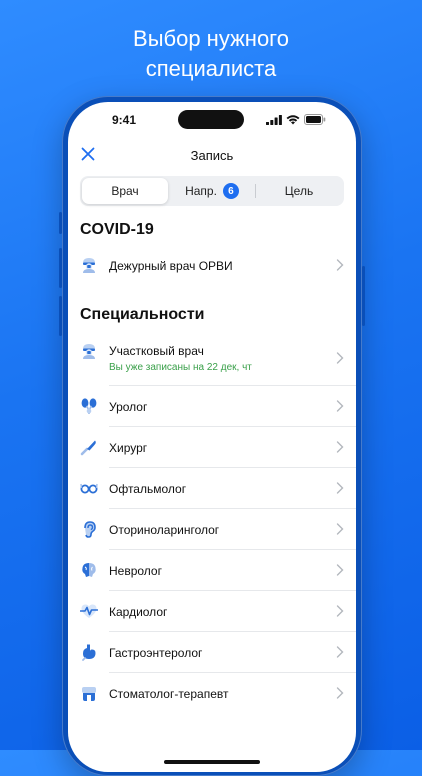 This screenshot has width=422, height=776. What do you see at coordinates (135, 571) in the screenshot?
I see `list-item-label: Невролог` at bounding box center [135, 571].